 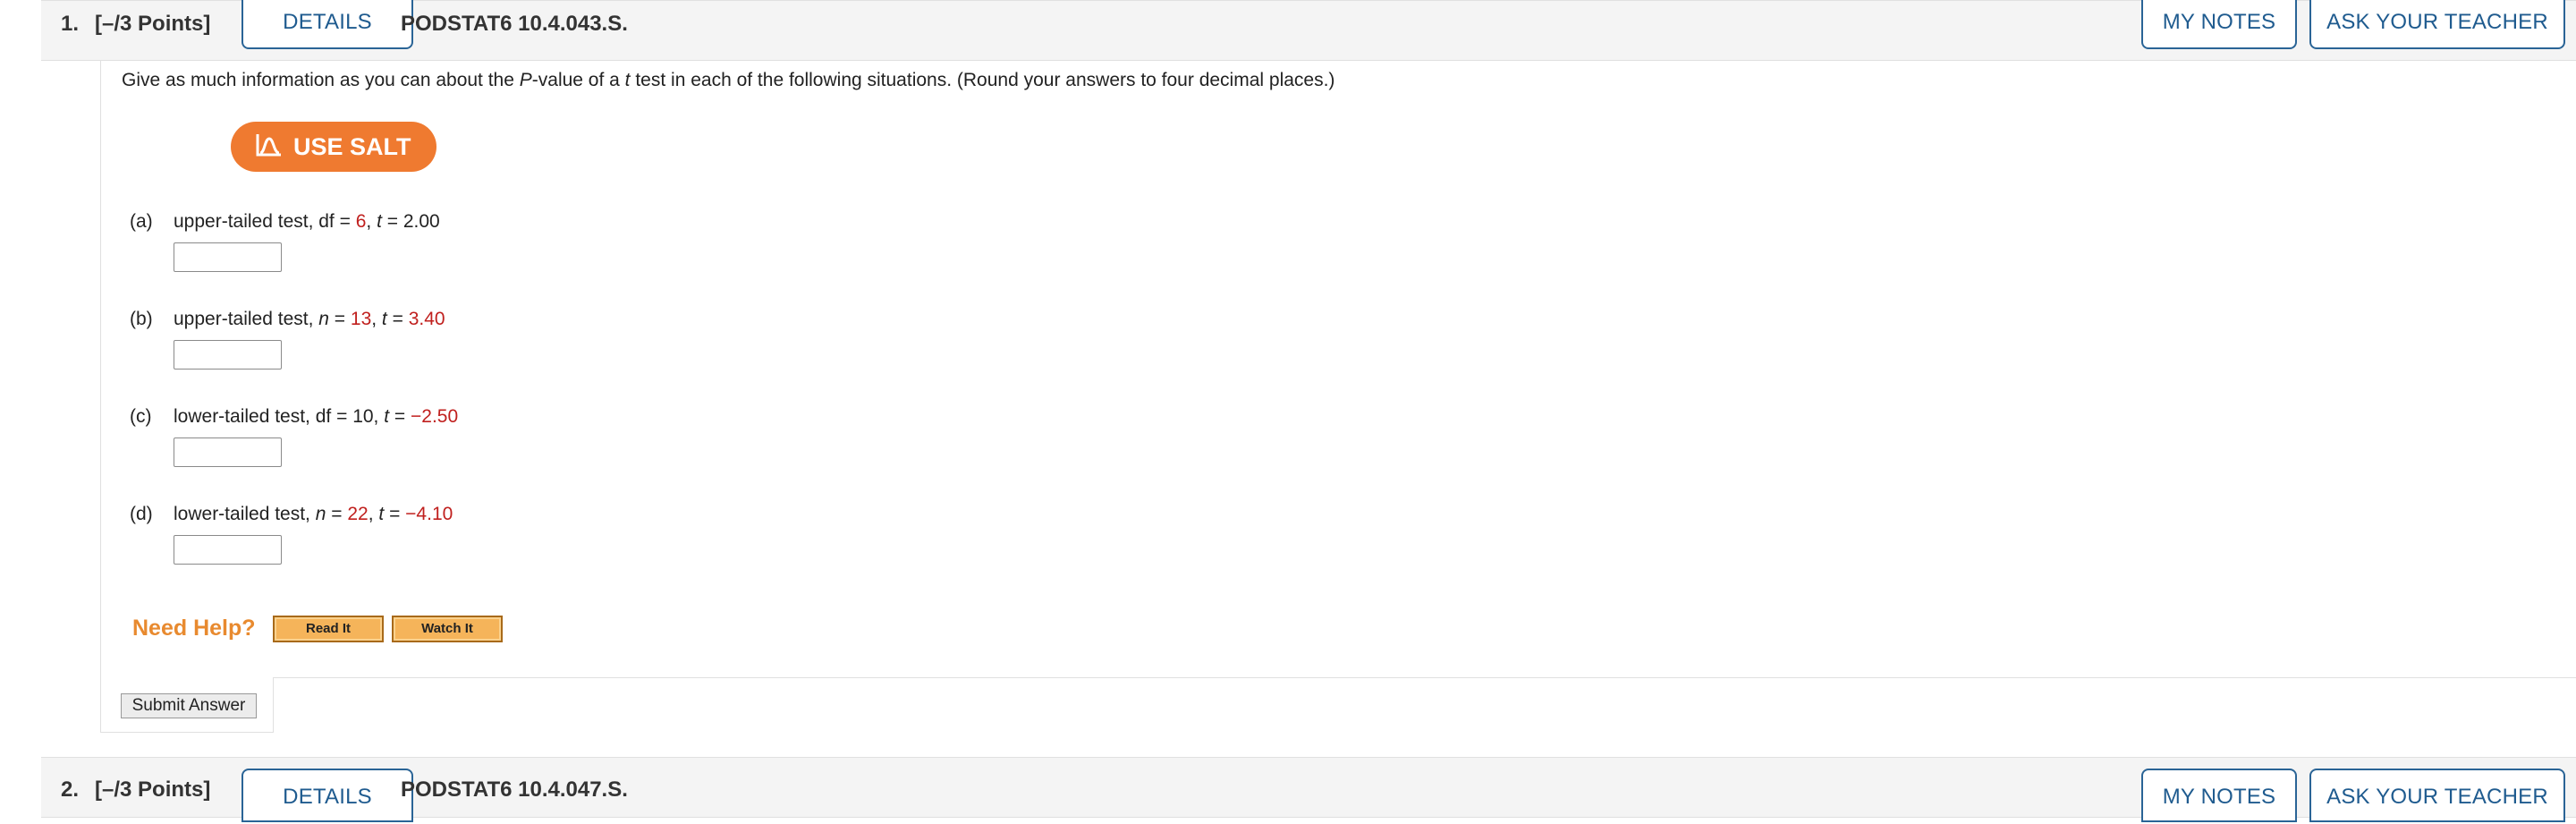 I want to click on part-c-desc: lower-tailed test, df =, so click(x=263, y=416).